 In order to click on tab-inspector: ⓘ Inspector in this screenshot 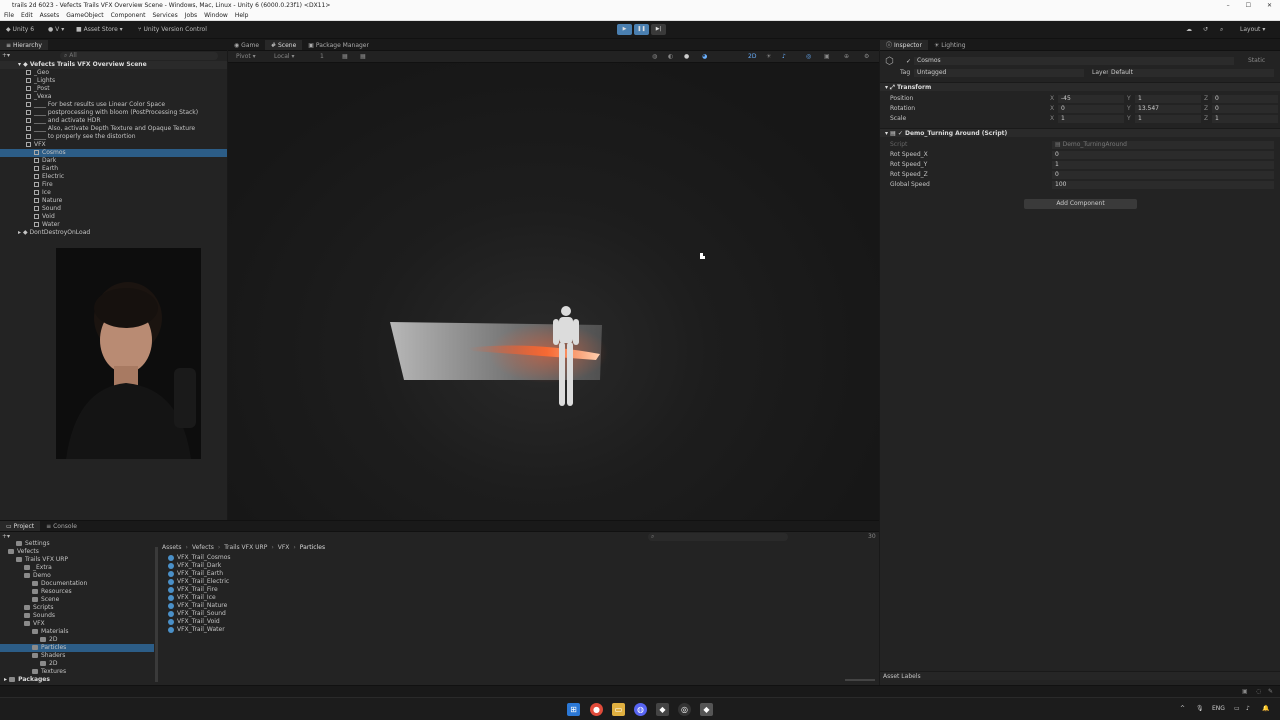, I will do `click(904, 45)`.